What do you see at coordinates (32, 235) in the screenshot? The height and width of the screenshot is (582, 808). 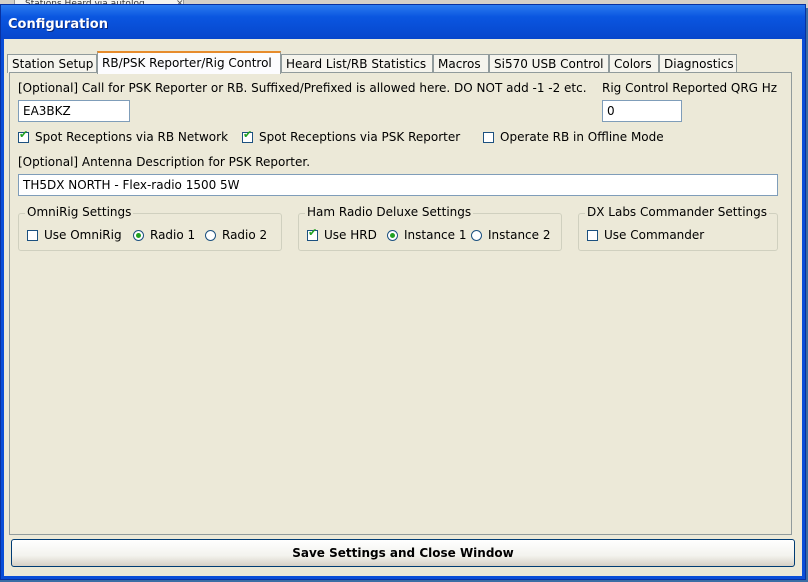 I see `use-omnirig-checkbox-box` at bounding box center [32, 235].